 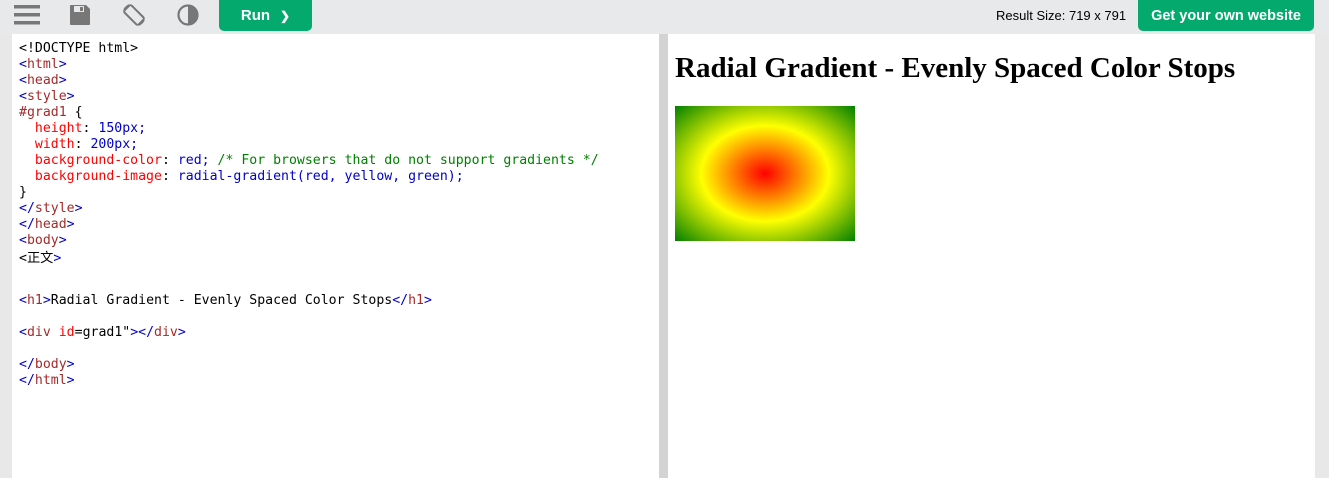 What do you see at coordinates (80, 15) in the screenshot?
I see `save-icon` at bounding box center [80, 15].